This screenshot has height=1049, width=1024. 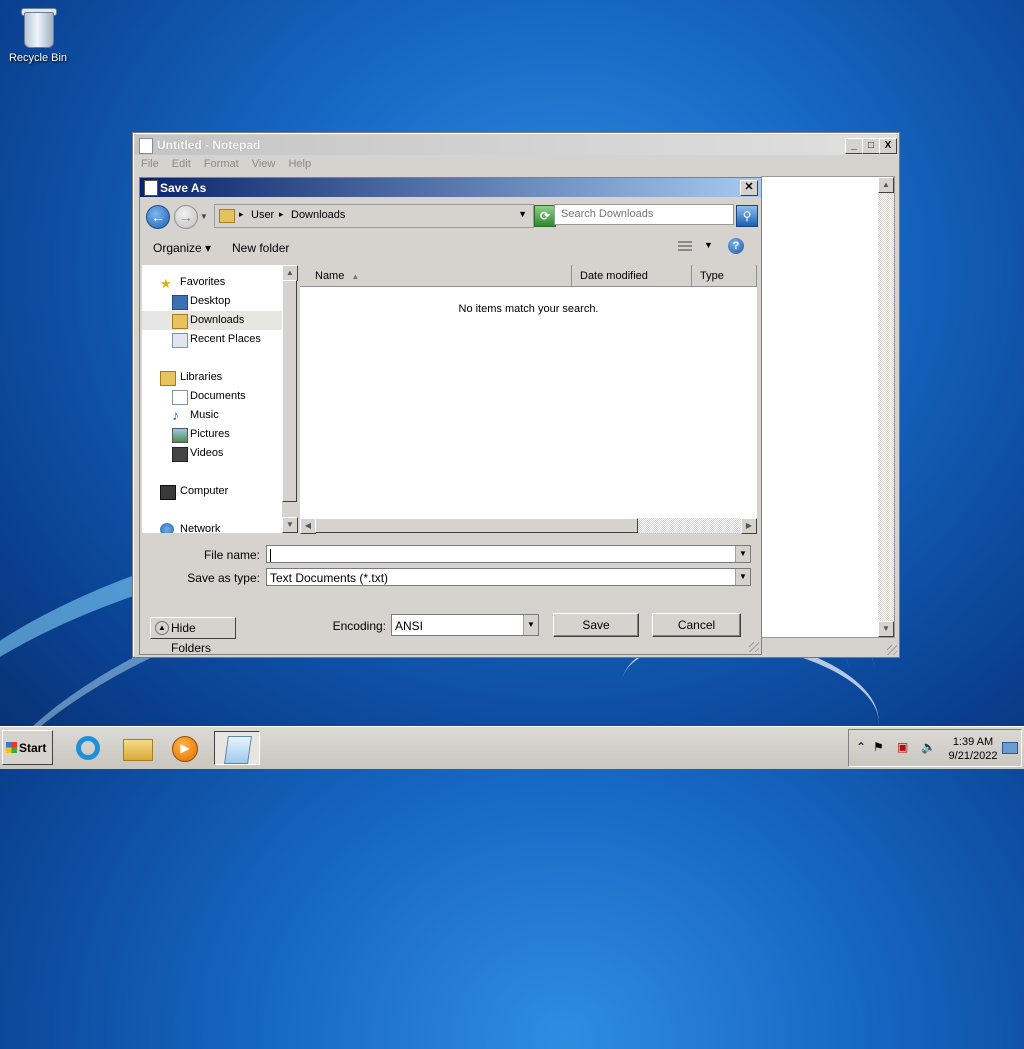 I want to click on refresh-icon: ⟳, so click(x=545, y=216).